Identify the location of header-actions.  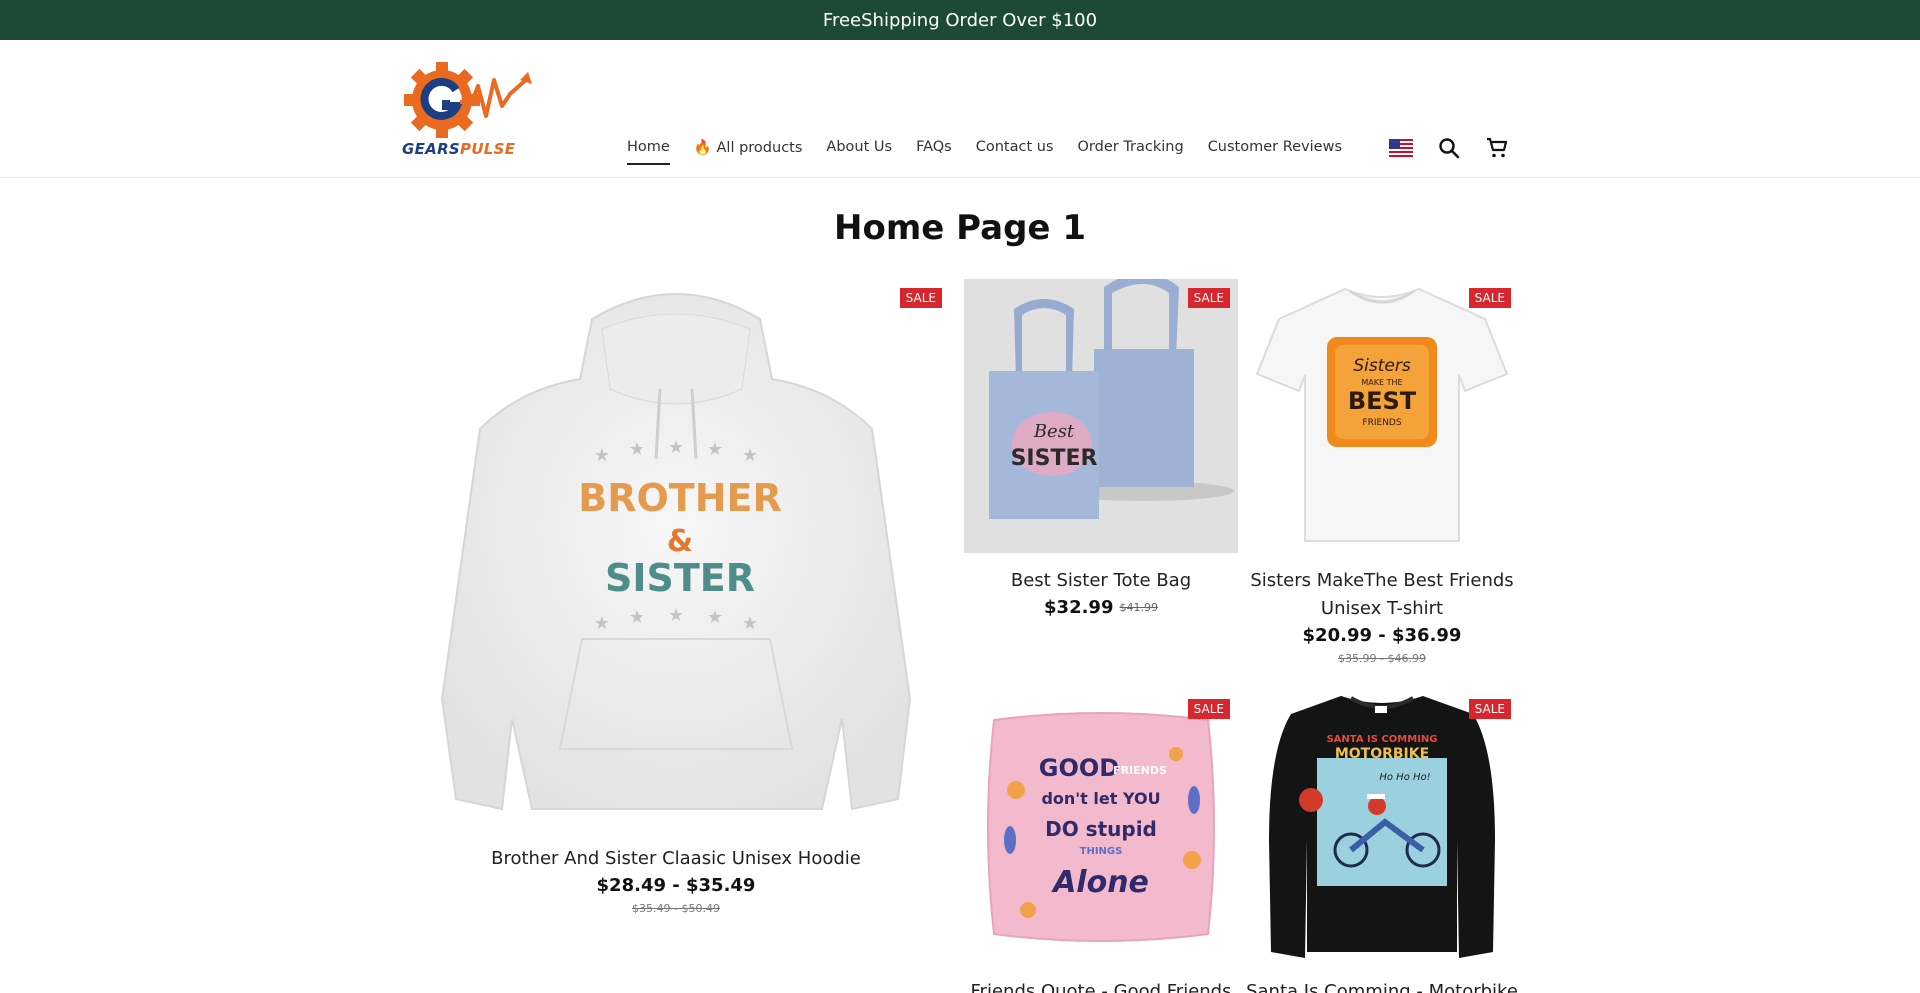
(1449, 148).